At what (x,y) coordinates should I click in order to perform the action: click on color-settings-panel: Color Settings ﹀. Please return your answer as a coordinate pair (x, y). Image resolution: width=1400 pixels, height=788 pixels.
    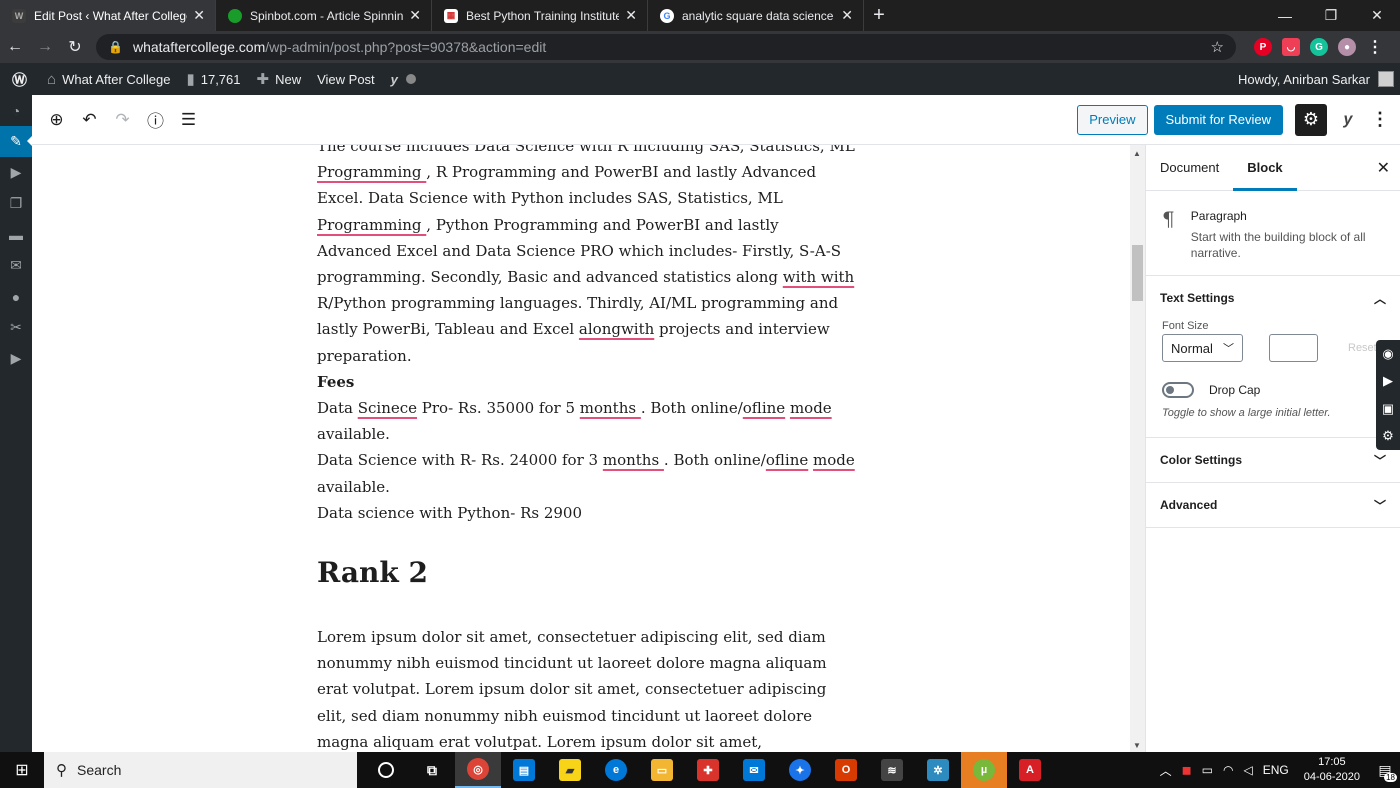
    Looking at the image, I should click on (1273, 460).